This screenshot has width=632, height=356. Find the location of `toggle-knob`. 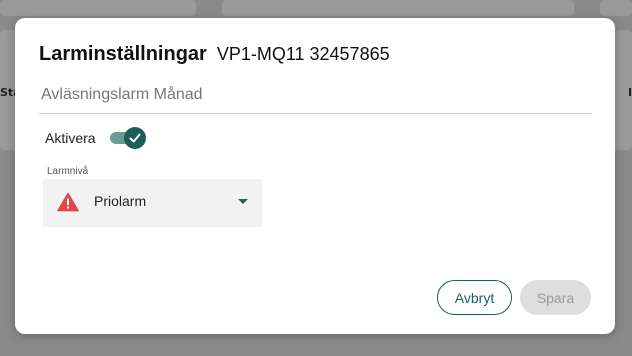

toggle-knob is located at coordinates (134, 138).